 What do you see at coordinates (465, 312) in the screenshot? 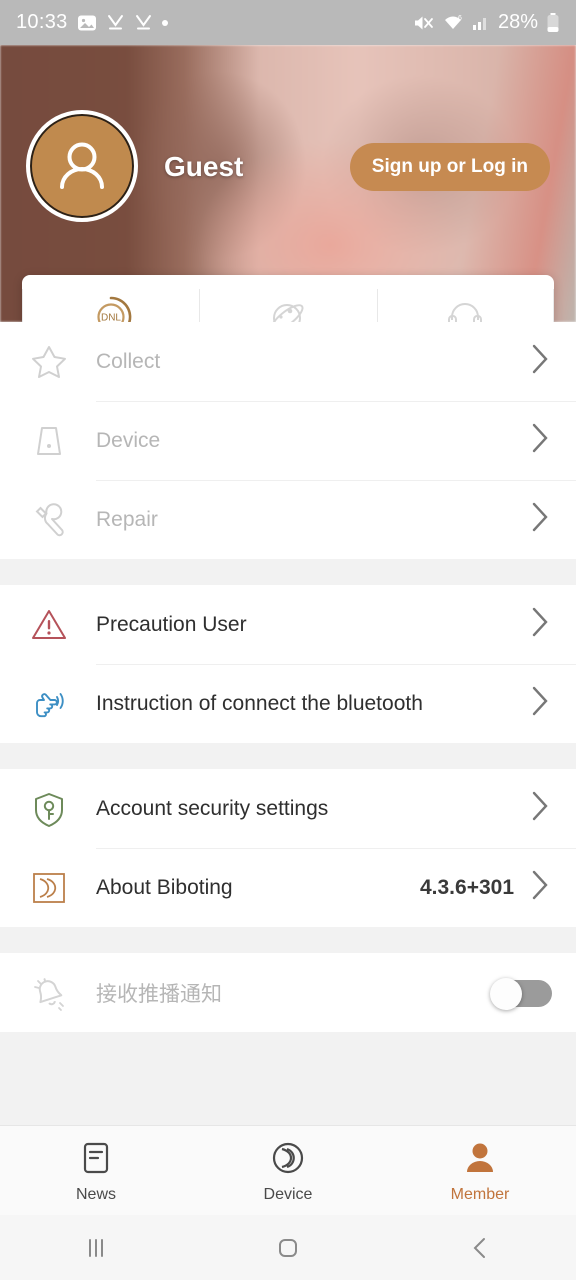
I see `headset-icon` at bounding box center [465, 312].